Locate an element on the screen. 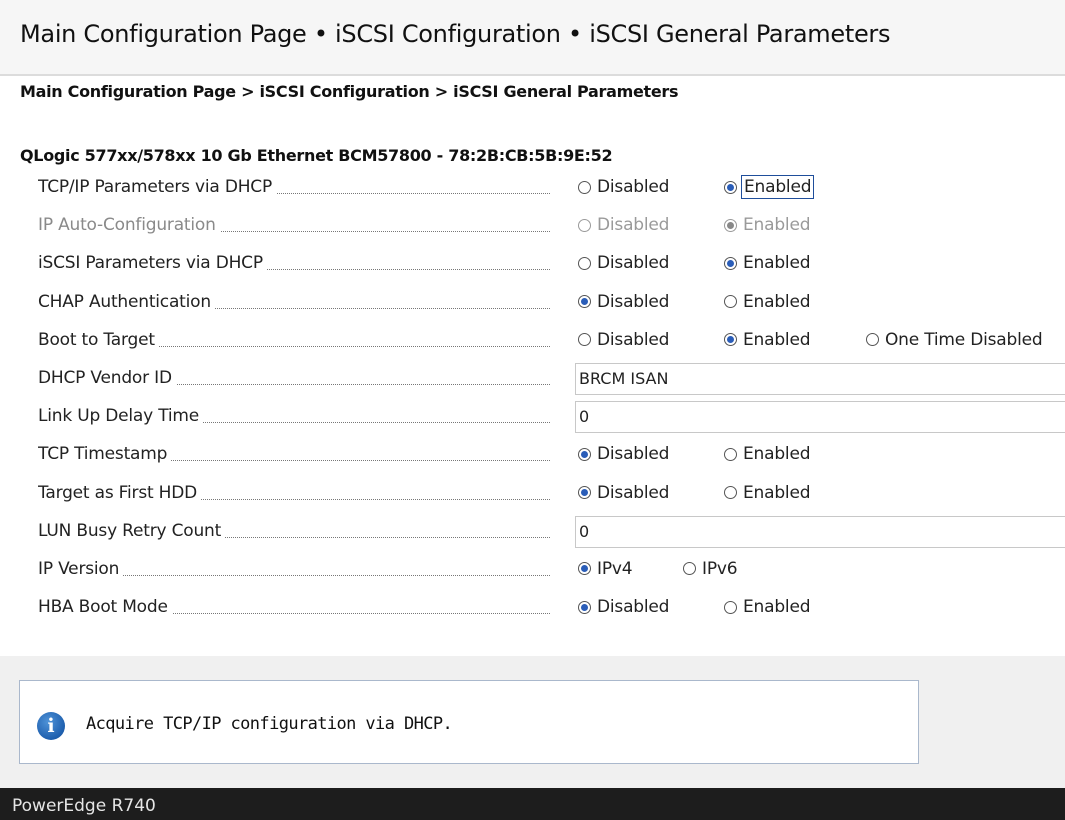 This screenshot has width=1065, height=820. setting-label: IP Version is located at coordinates (294, 570).